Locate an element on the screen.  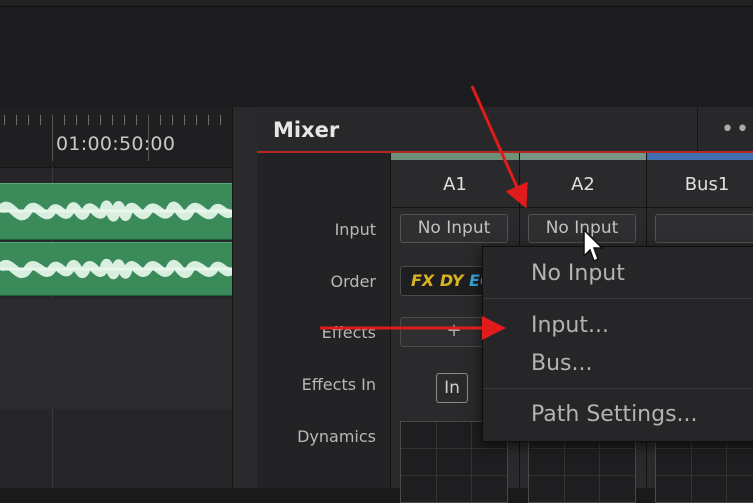
audio-clip-a2 is located at coordinates (116, 269).